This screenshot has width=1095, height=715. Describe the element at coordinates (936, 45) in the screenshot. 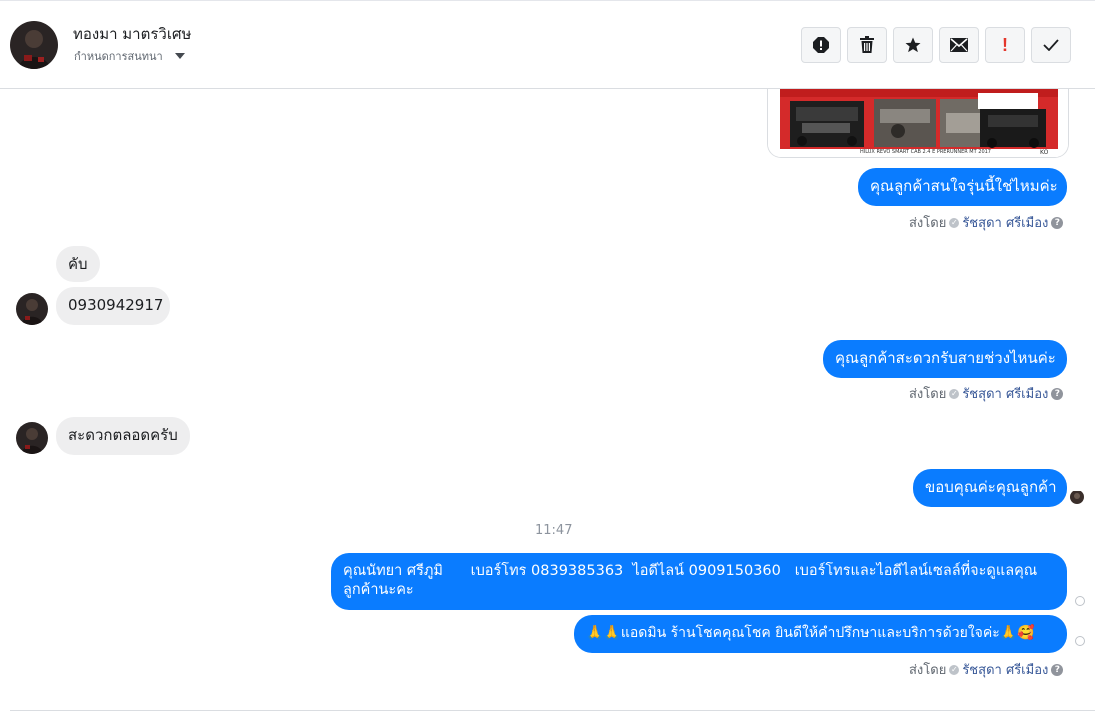

I see `conversation-toolbar: !` at that location.